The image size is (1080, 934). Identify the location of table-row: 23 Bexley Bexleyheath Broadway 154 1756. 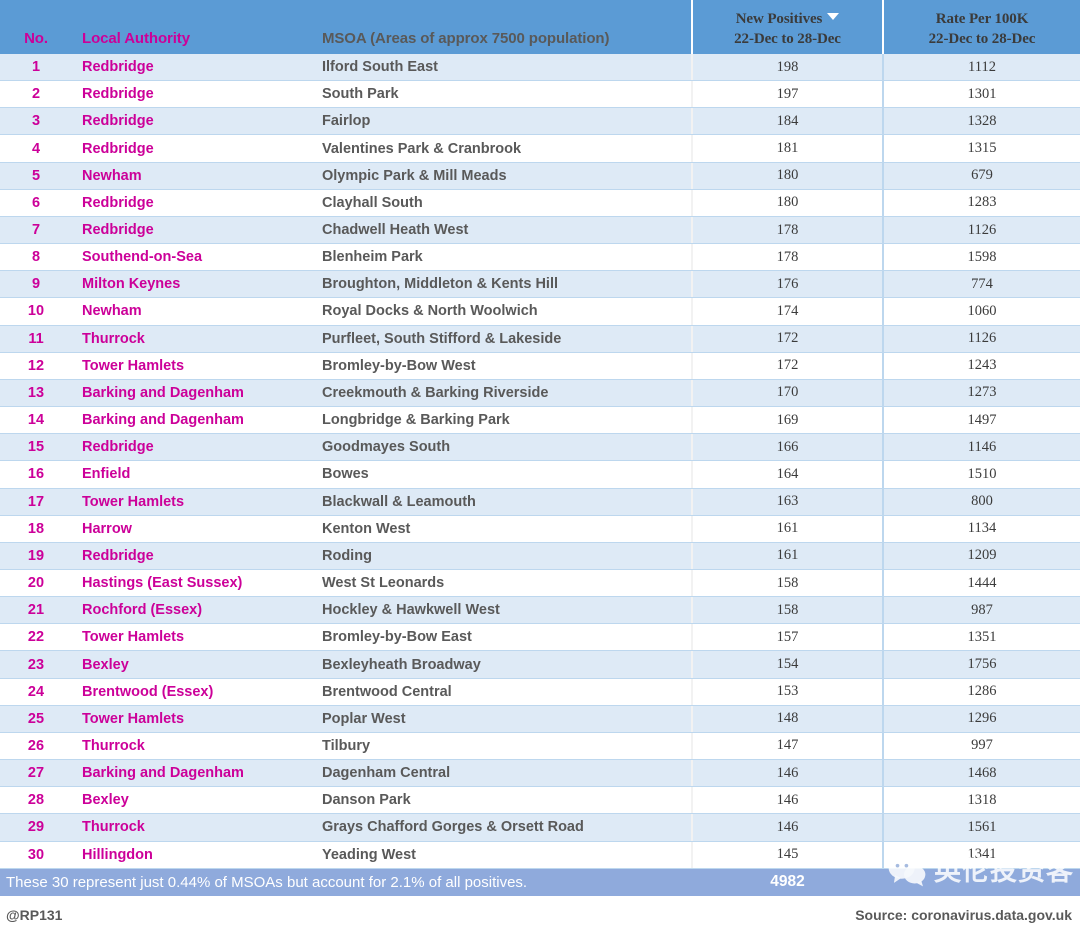
(540, 665).